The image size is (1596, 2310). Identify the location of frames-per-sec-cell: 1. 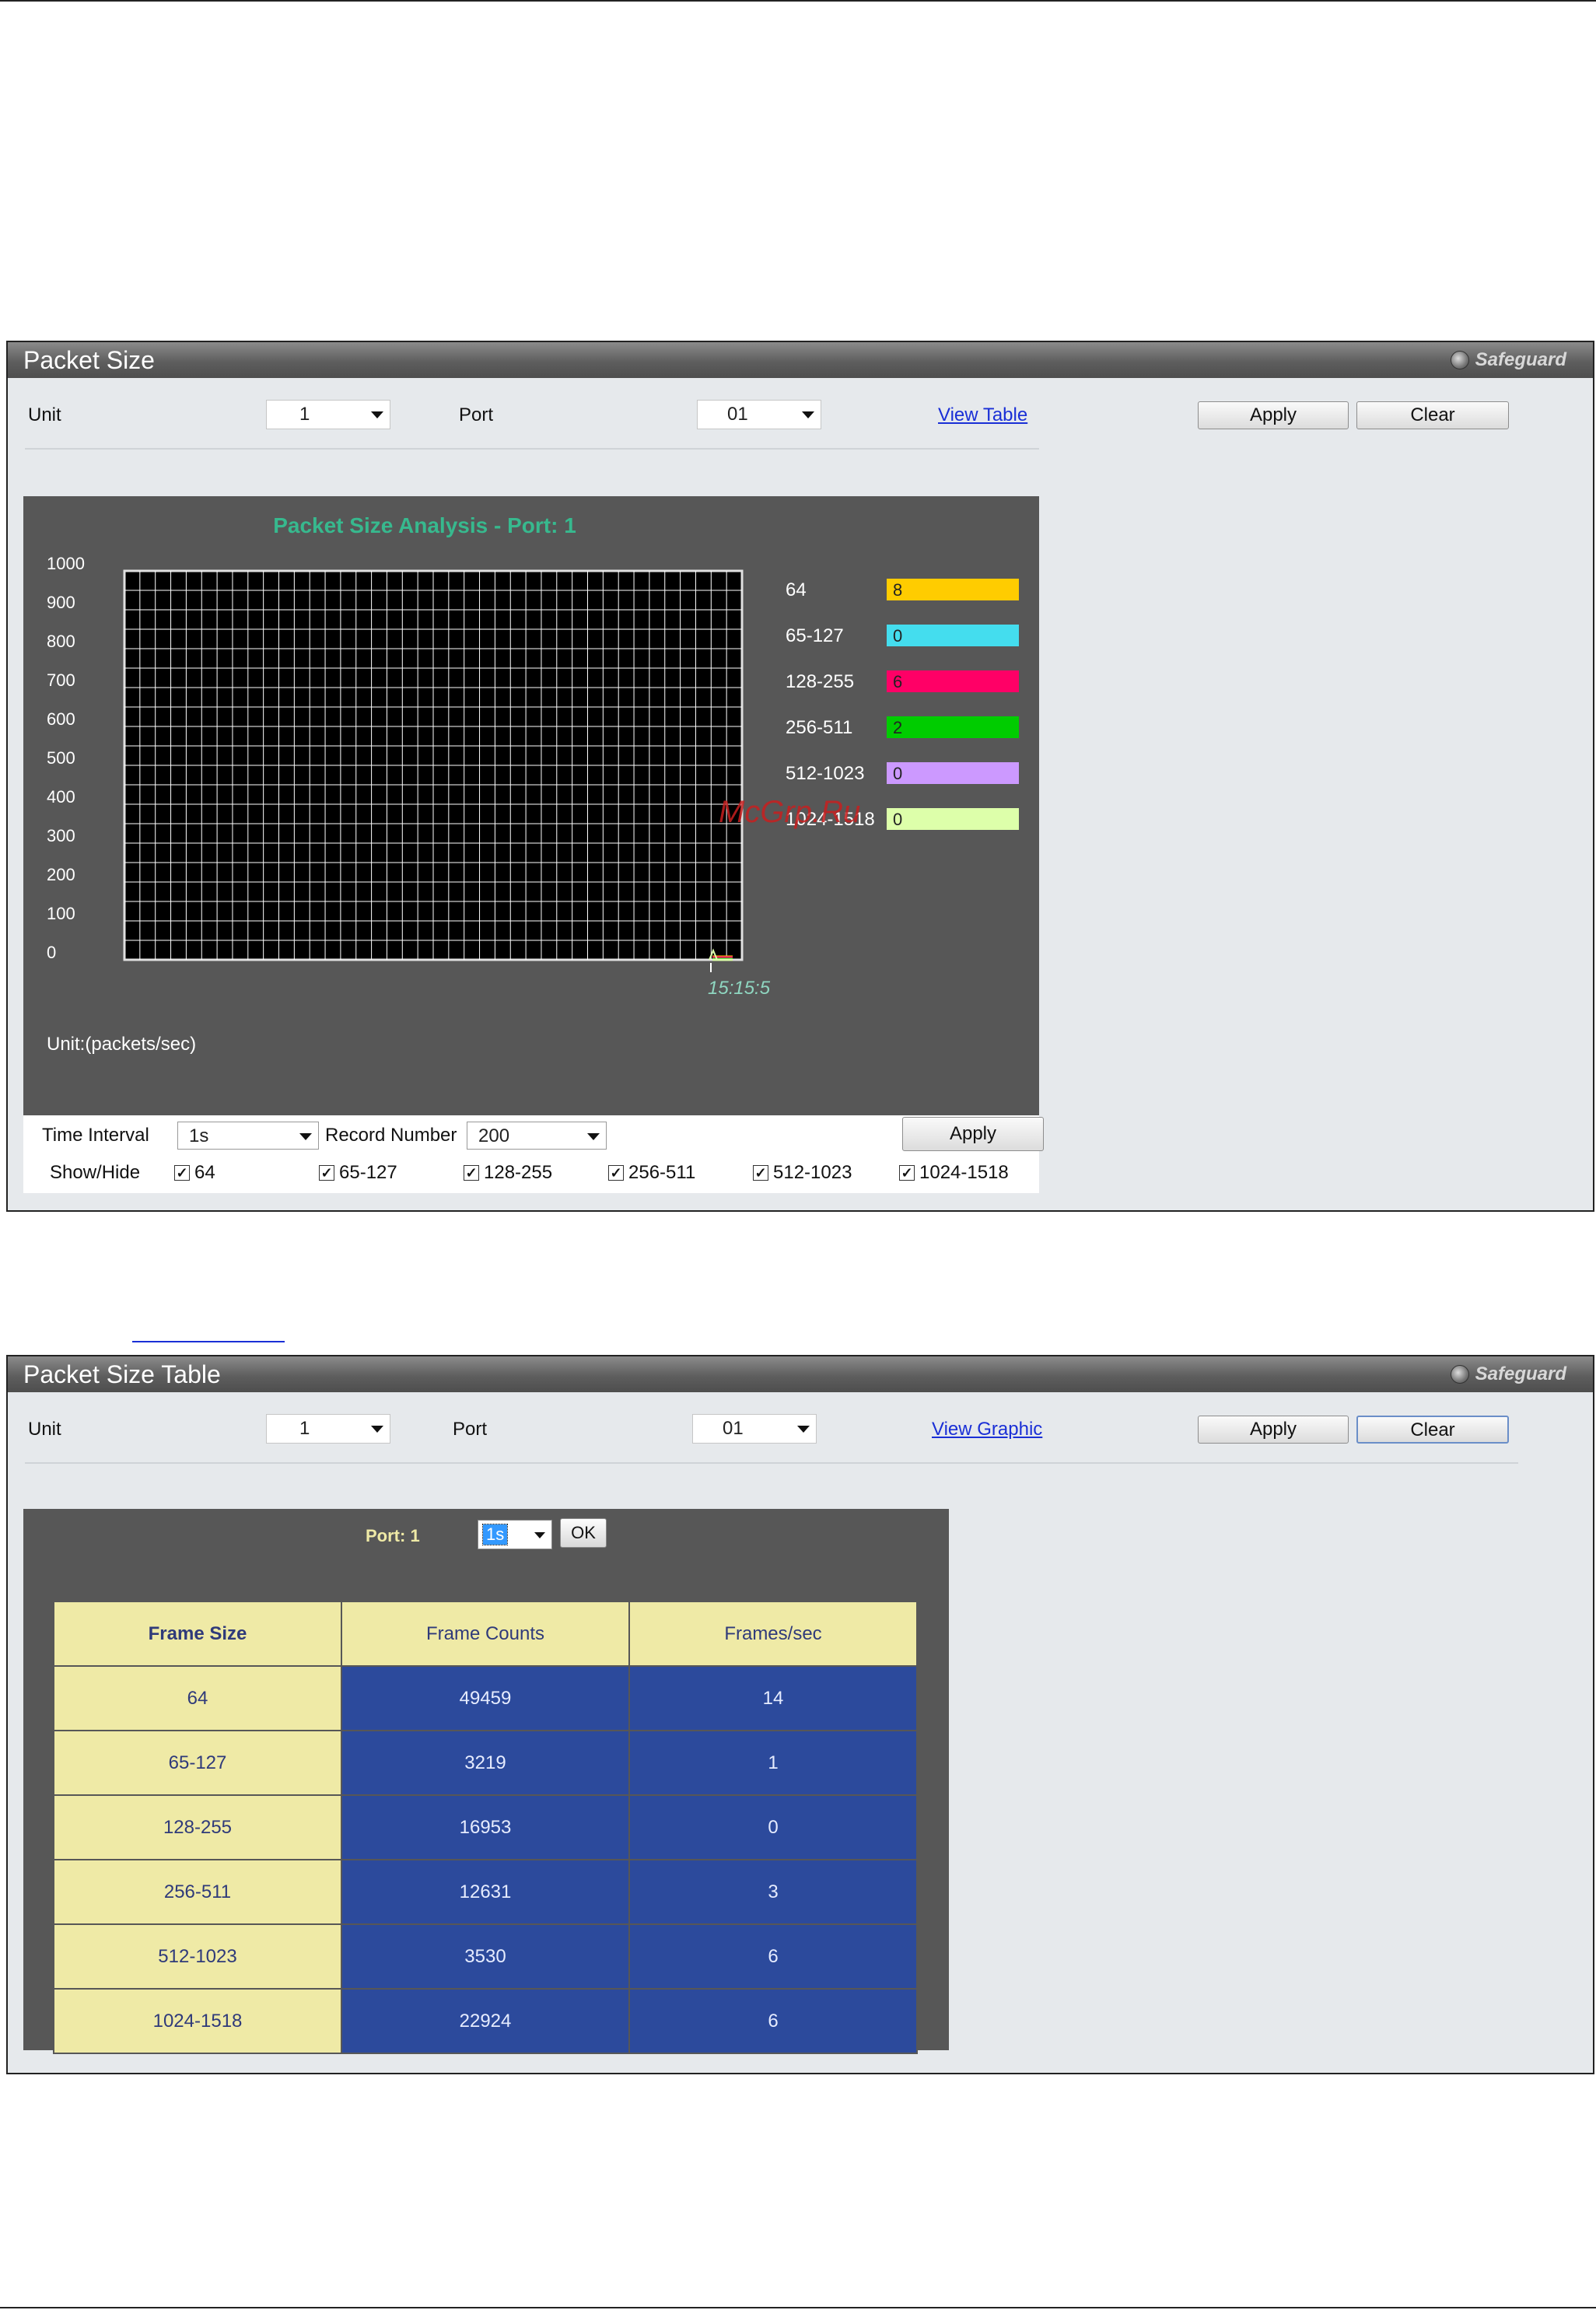
(773, 1763).